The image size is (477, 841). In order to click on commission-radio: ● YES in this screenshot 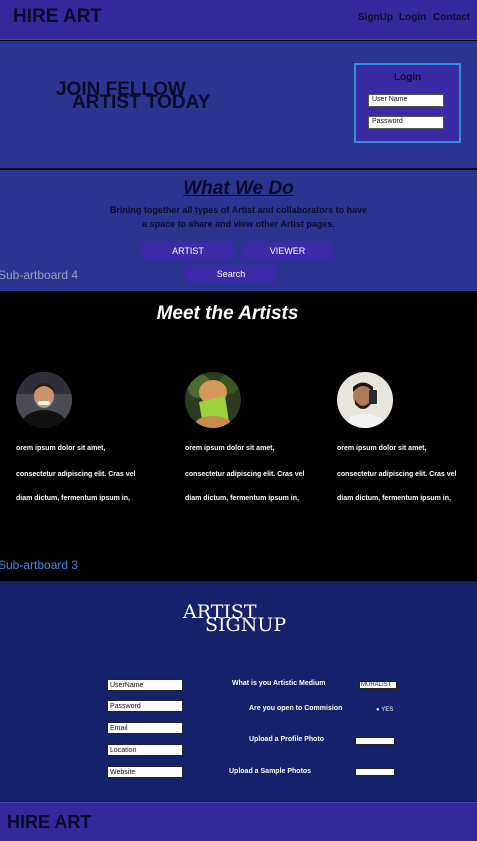, I will do `click(384, 710)`.